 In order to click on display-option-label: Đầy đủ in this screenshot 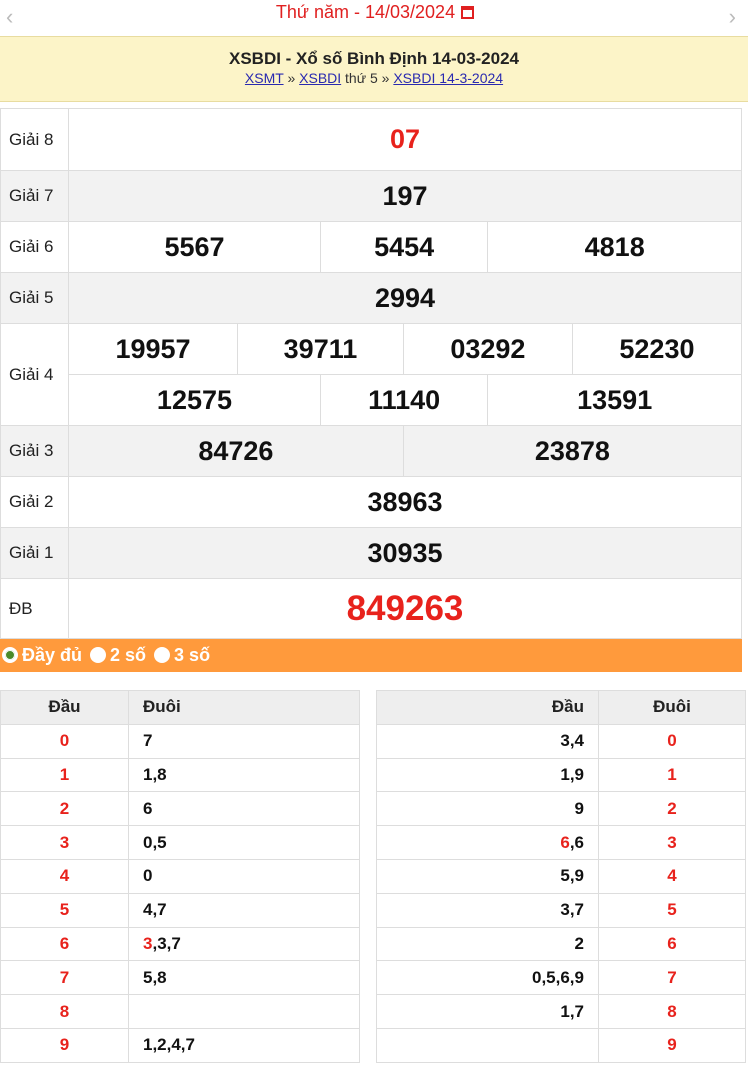, I will do `click(52, 655)`.